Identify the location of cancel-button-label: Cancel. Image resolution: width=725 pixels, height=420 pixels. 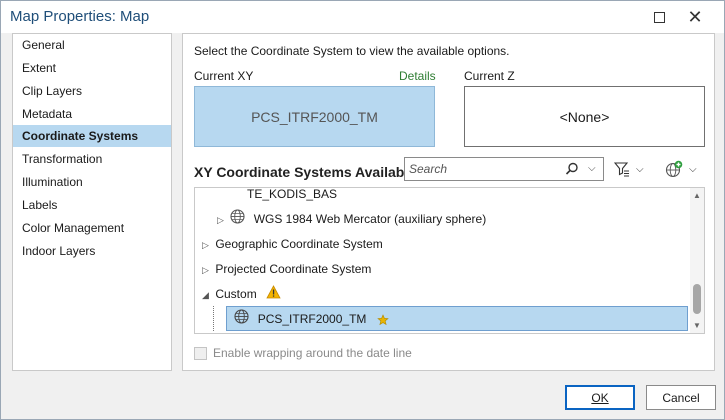
(681, 397).